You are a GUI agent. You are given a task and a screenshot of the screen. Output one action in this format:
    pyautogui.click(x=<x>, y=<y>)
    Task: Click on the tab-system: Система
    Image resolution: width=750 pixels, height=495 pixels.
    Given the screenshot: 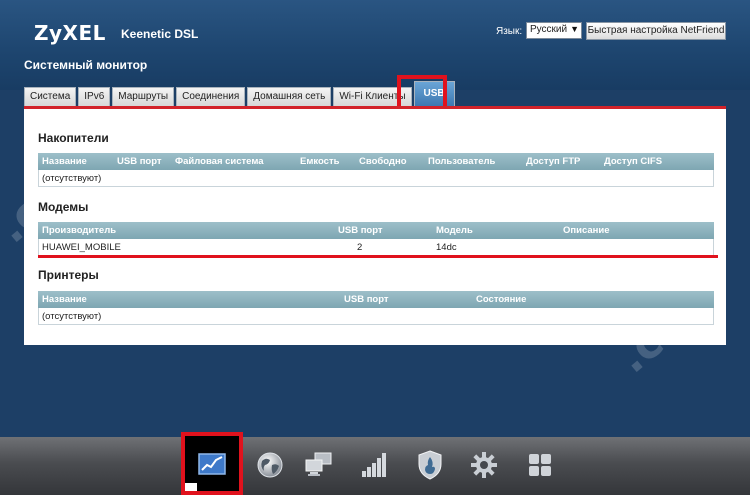 What is the action you would take?
    pyautogui.click(x=50, y=96)
    